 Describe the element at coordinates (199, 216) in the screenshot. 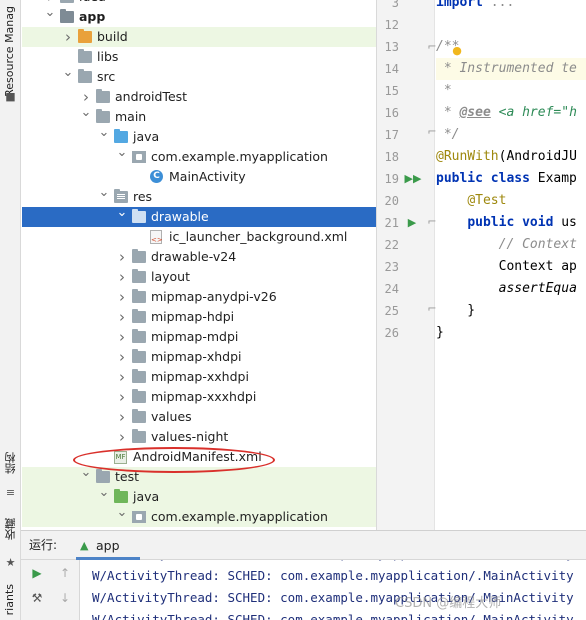

I see `tree-row: ⌄ drawable` at that location.